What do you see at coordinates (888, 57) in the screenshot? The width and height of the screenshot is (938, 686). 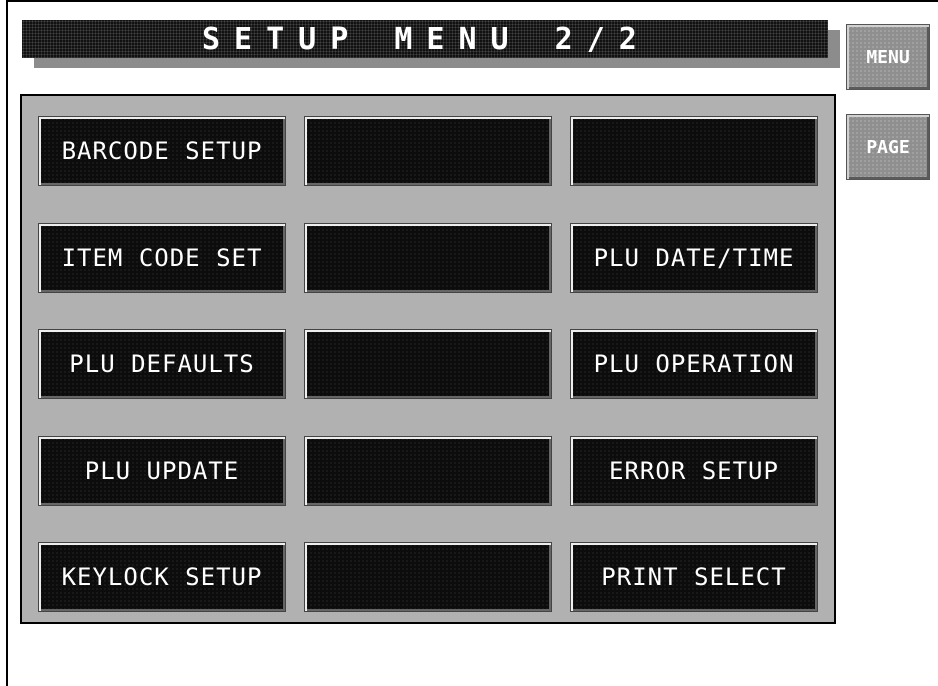 I see `menu-button: MENU` at bounding box center [888, 57].